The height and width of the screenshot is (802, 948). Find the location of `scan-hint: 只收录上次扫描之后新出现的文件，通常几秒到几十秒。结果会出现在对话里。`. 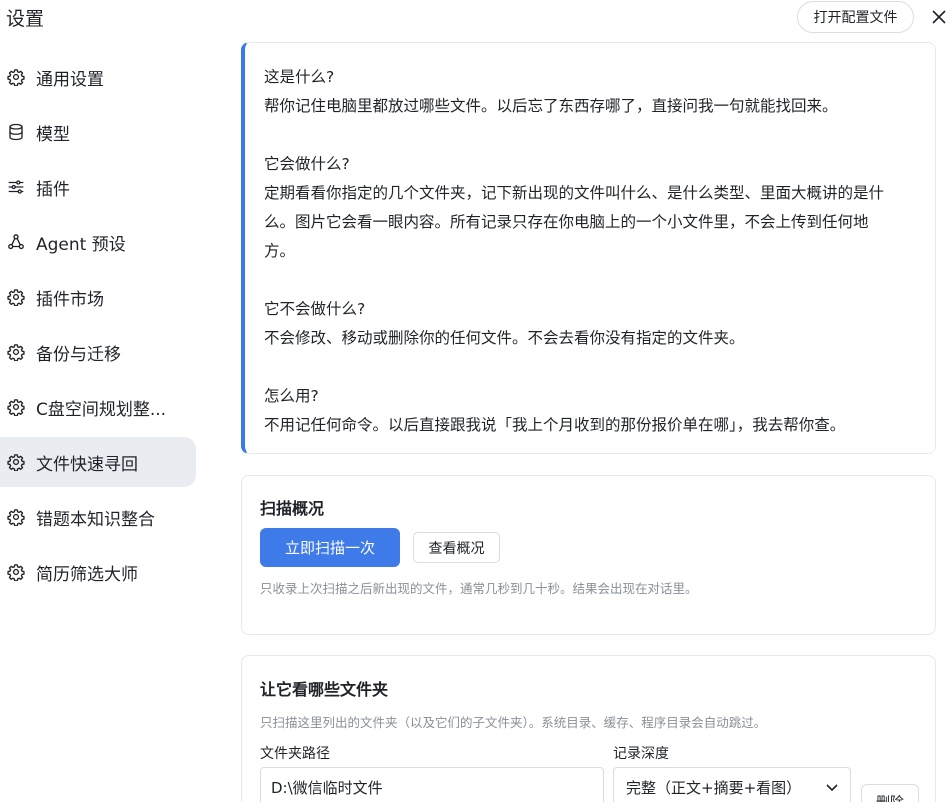

scan-hint: 只收录上次扫描之后新出现的文件，通常几秒到几十秒。结果会出现在对话里。 is located at coordinates (479, 588).